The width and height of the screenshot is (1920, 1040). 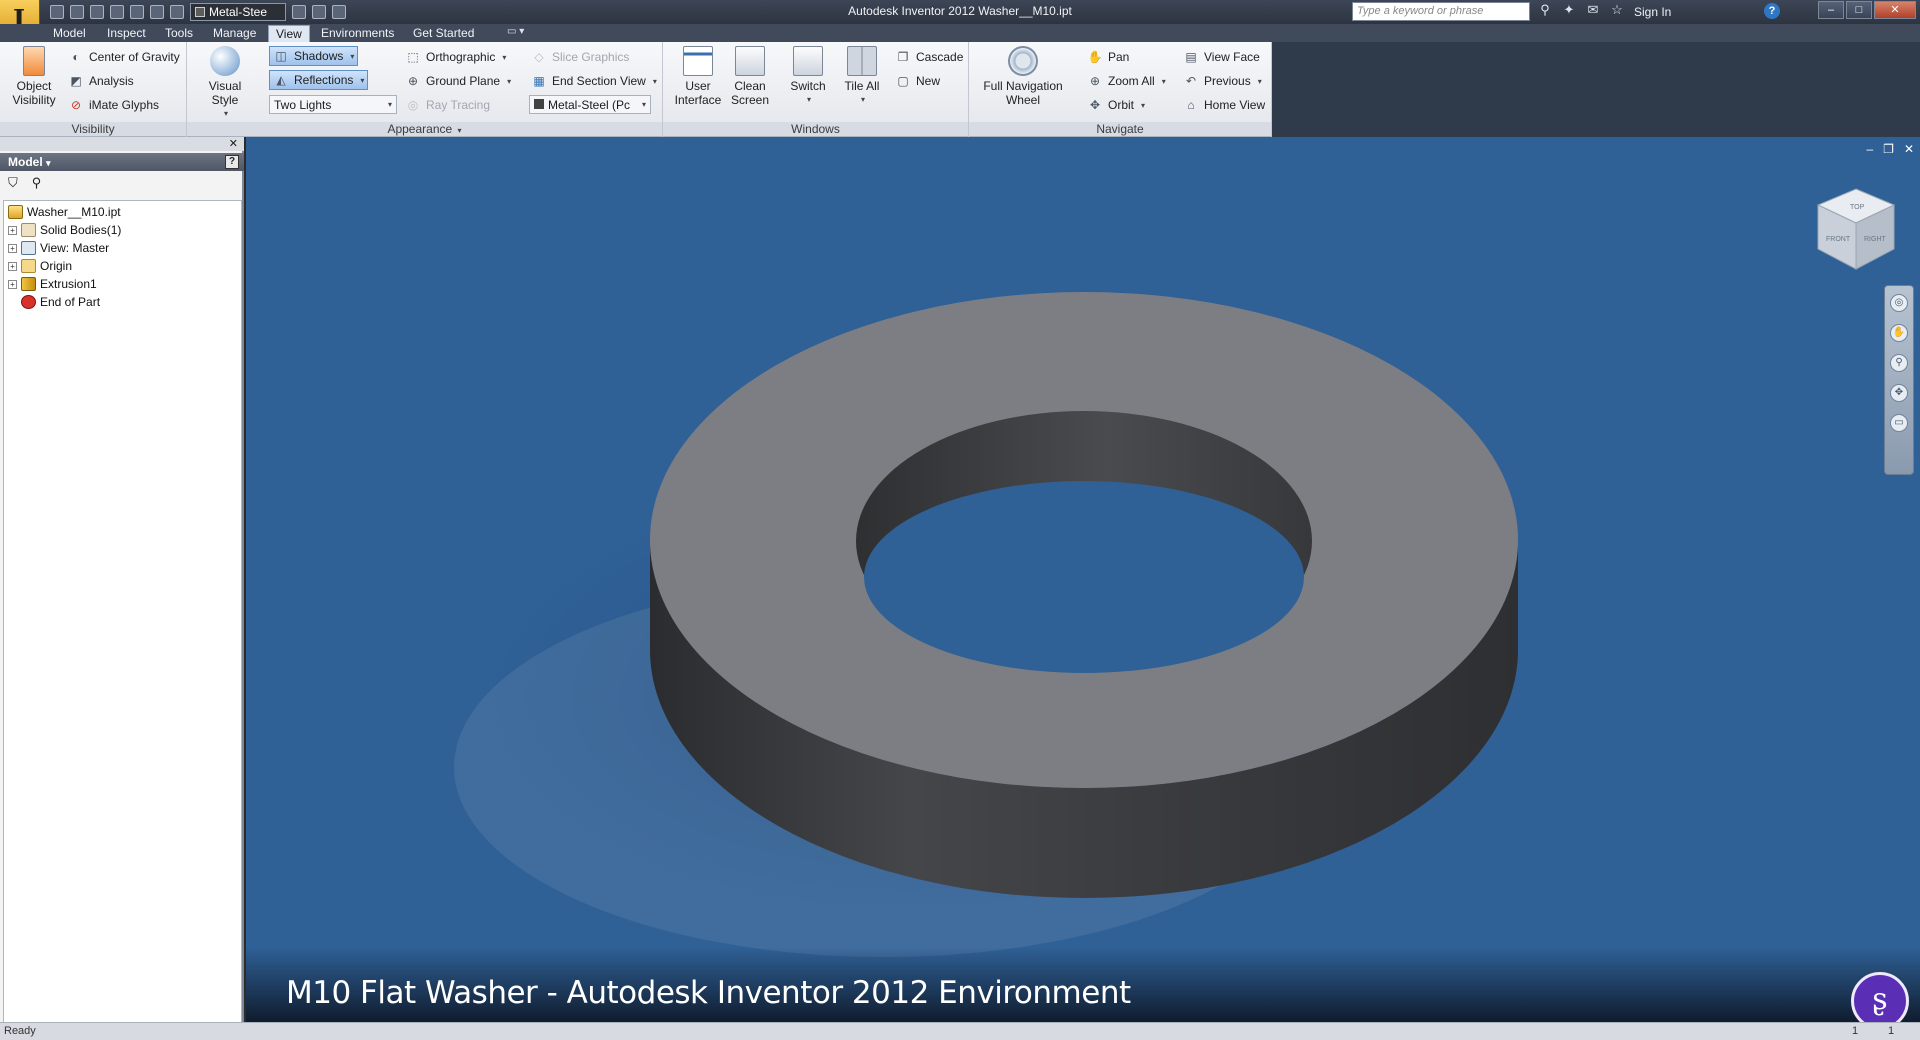 What do you see at coordinates (1899, 393) in the screenshot?
I see `orbit-icon: ✥` at bounding box center [1899, 393].